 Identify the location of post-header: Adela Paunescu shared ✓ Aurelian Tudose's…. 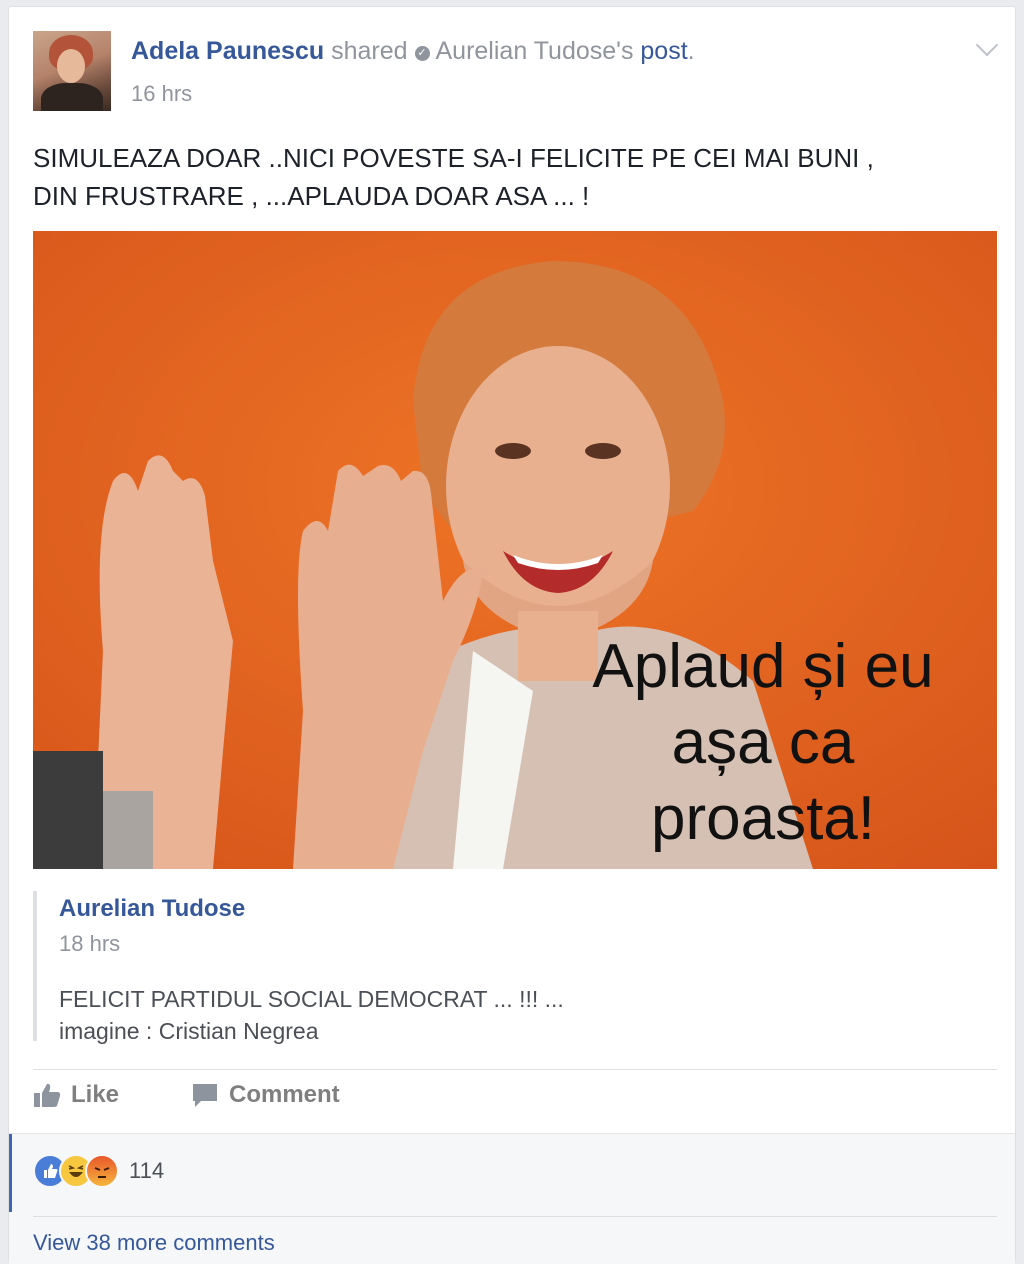
(413, 51).